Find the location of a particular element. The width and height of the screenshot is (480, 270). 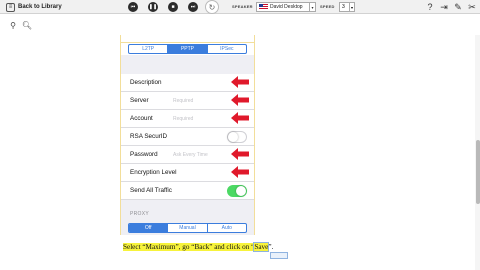

us-flag-icon is located at coordinates (263, 7).